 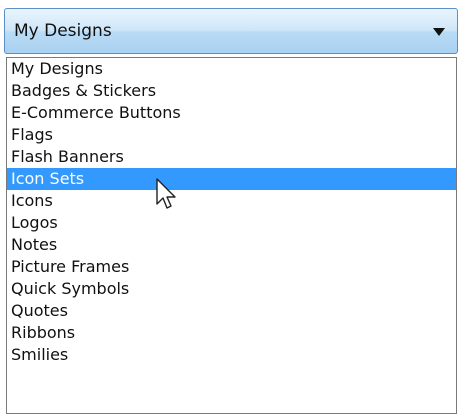 I want to click on option-smilies: Smilies, so click(x=231, y=355).